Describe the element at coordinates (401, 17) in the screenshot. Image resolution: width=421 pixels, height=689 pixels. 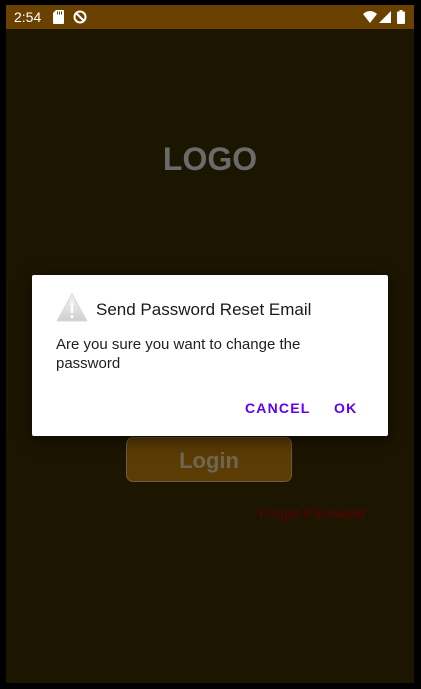
I see `battery-icon` at that location.